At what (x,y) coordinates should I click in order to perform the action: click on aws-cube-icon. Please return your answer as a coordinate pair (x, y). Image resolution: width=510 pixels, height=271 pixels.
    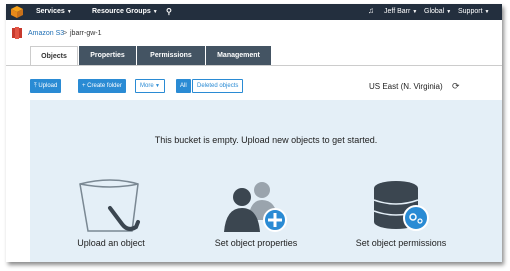
    Looking at the image, I should click on (17, 12).